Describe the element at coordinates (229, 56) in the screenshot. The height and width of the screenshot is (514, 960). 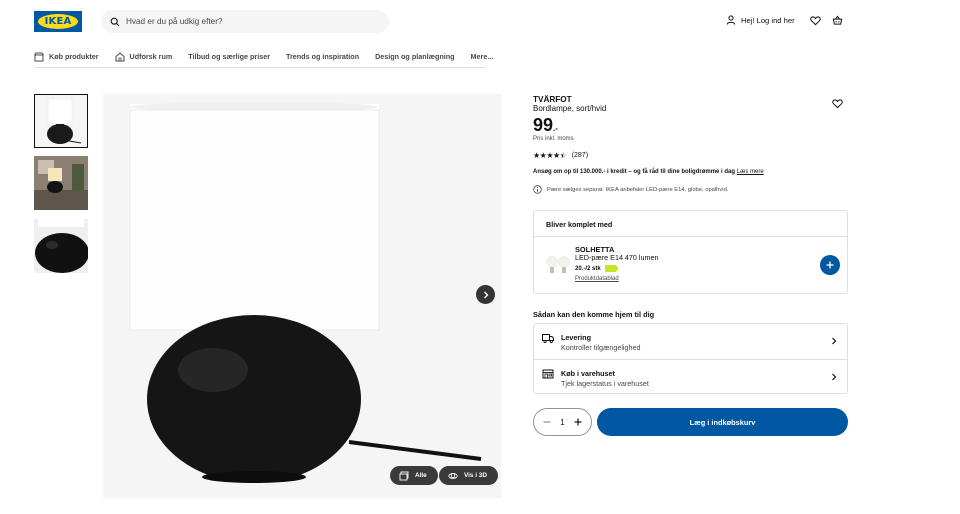
I see `nav-item-offers: Tilbud og særlige priser` at that location.